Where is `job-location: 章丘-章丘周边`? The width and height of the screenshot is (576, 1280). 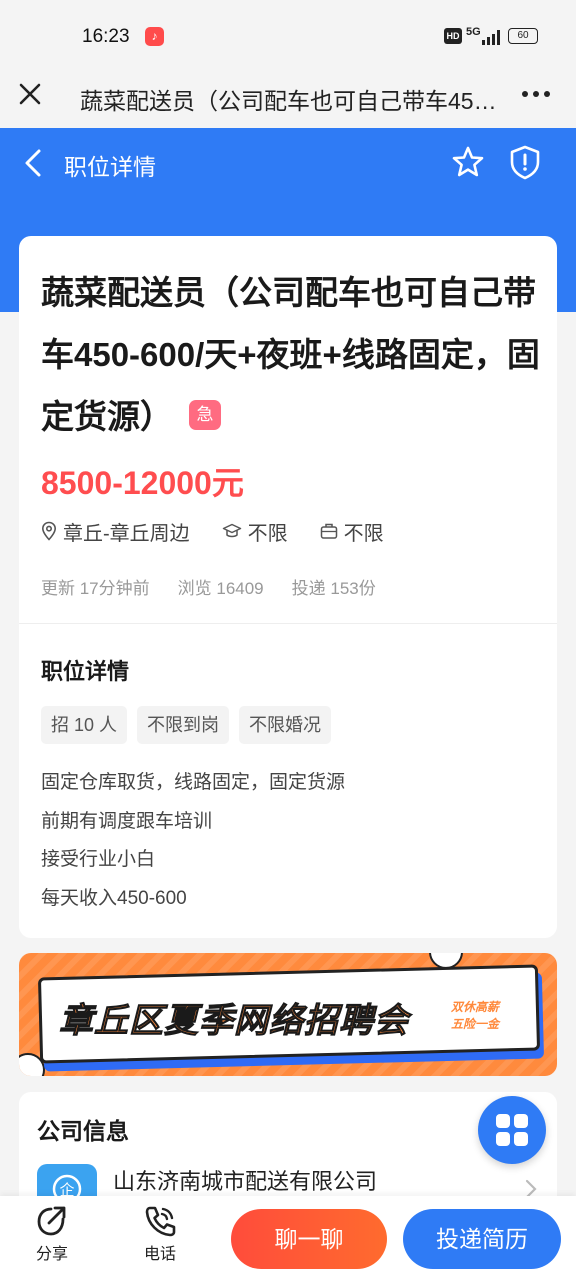
job-location: 章丘-章丘周边 is located at coordinates (115, 531).